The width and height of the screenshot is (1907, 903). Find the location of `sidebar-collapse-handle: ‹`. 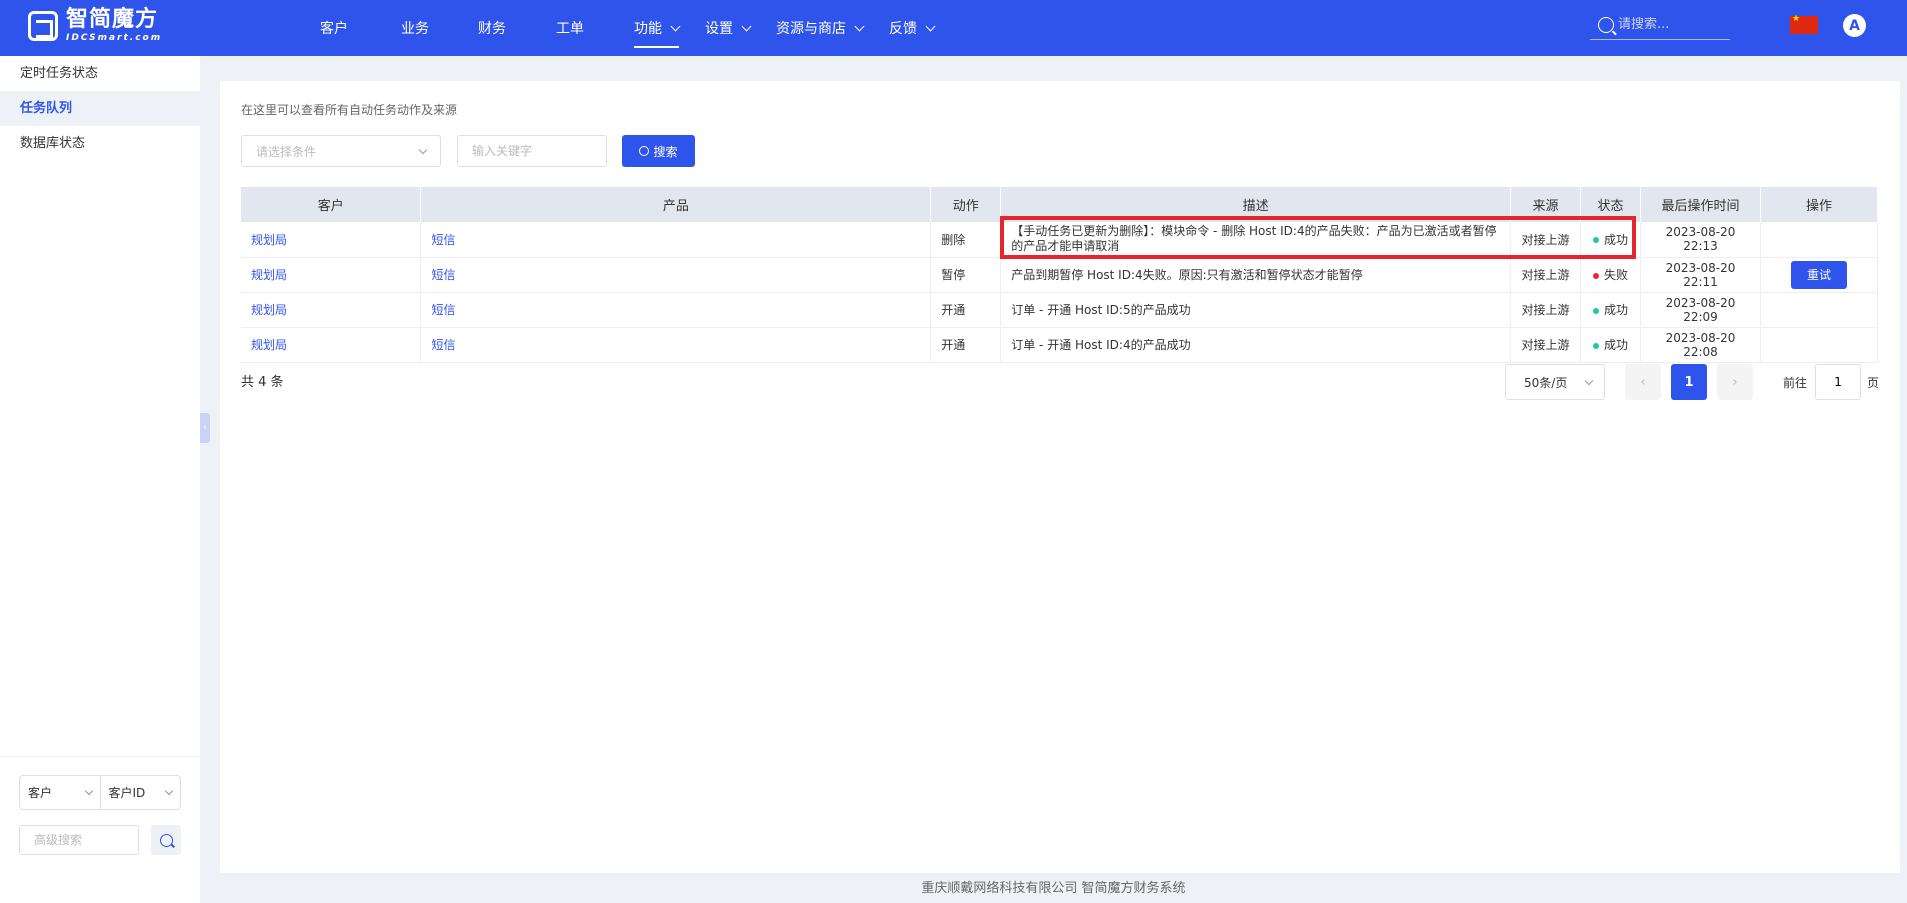

sidebar-collapse-handle: ‹ is located at coordinates (205, 428).